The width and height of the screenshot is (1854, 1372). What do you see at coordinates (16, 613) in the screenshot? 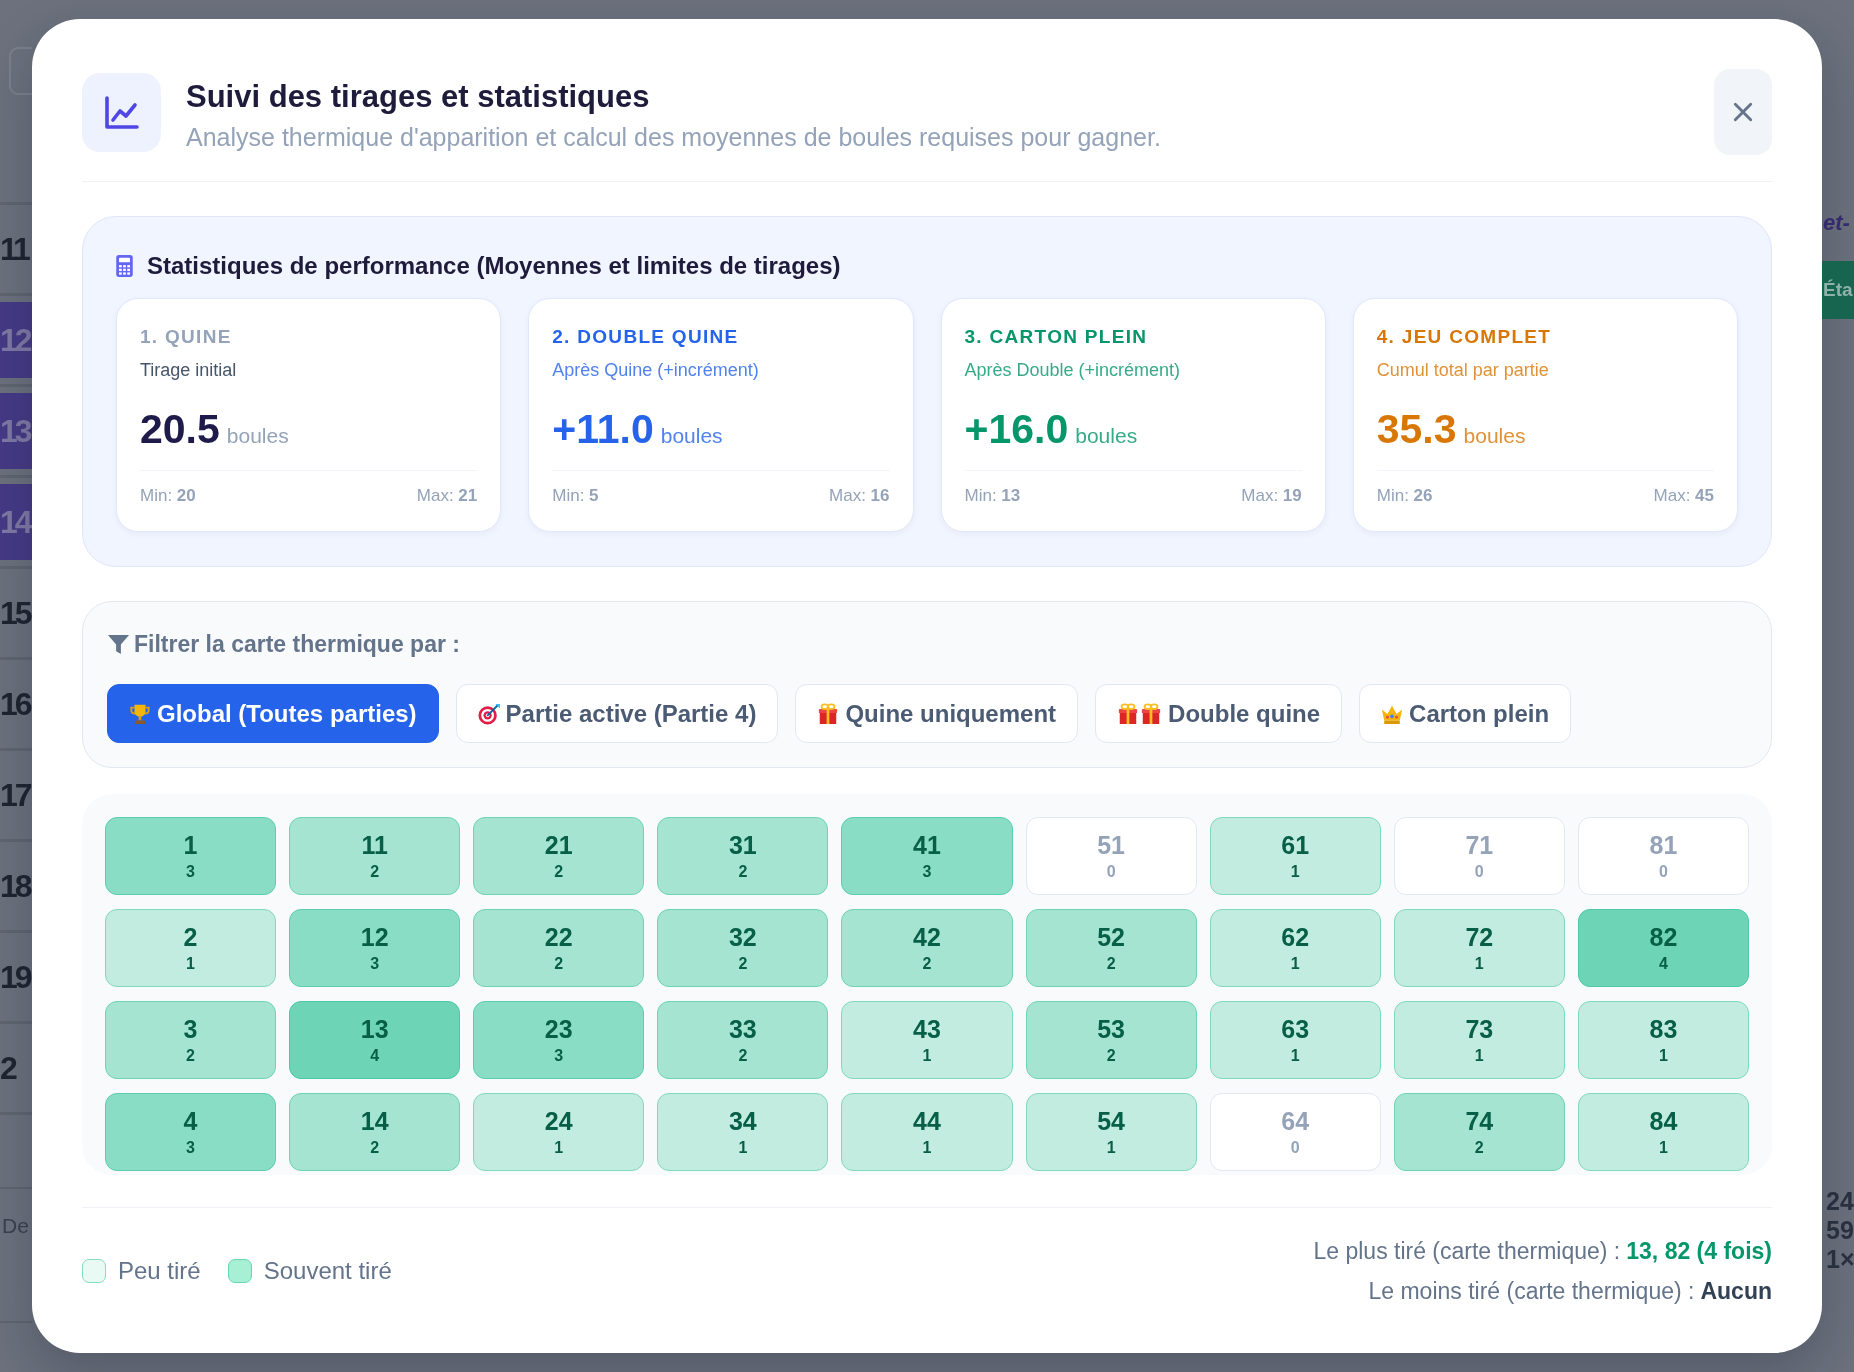
I see `row-number: 15` at bounding box center [16, 613].